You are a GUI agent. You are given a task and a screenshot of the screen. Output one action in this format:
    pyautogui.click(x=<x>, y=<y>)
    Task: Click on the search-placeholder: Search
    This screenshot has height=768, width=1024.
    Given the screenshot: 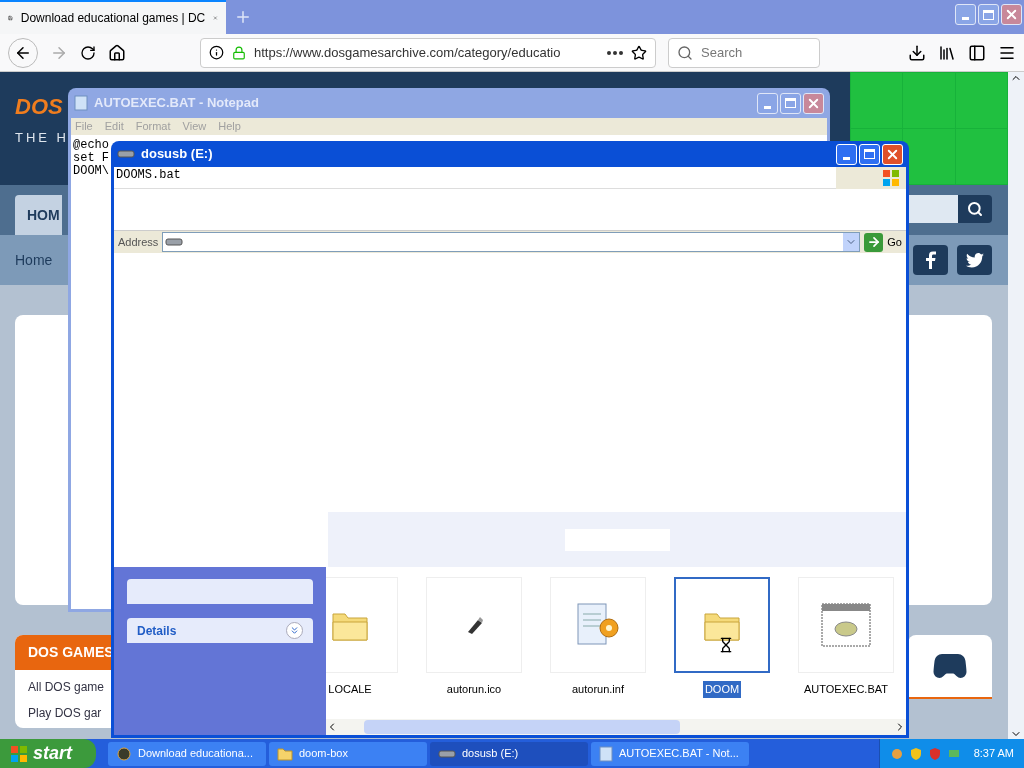 What is the action you would take?
    pyautogui.click(x=722, y=52)
    